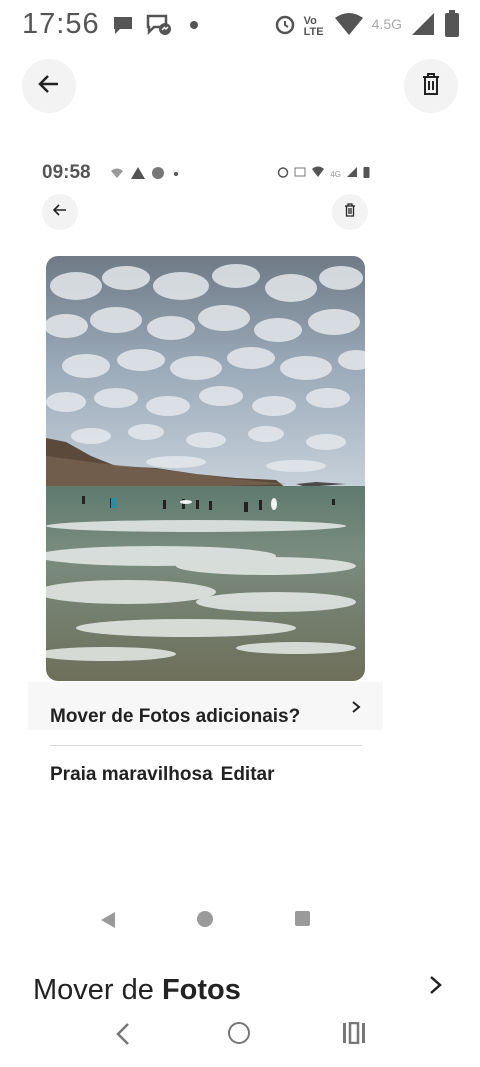 This screenshot has height=1067, width=480. Describe the element at coordinates (240, 26) in the screenshot. I see `status-bar: 17:56 Vo LTE 4.5G` at that location.